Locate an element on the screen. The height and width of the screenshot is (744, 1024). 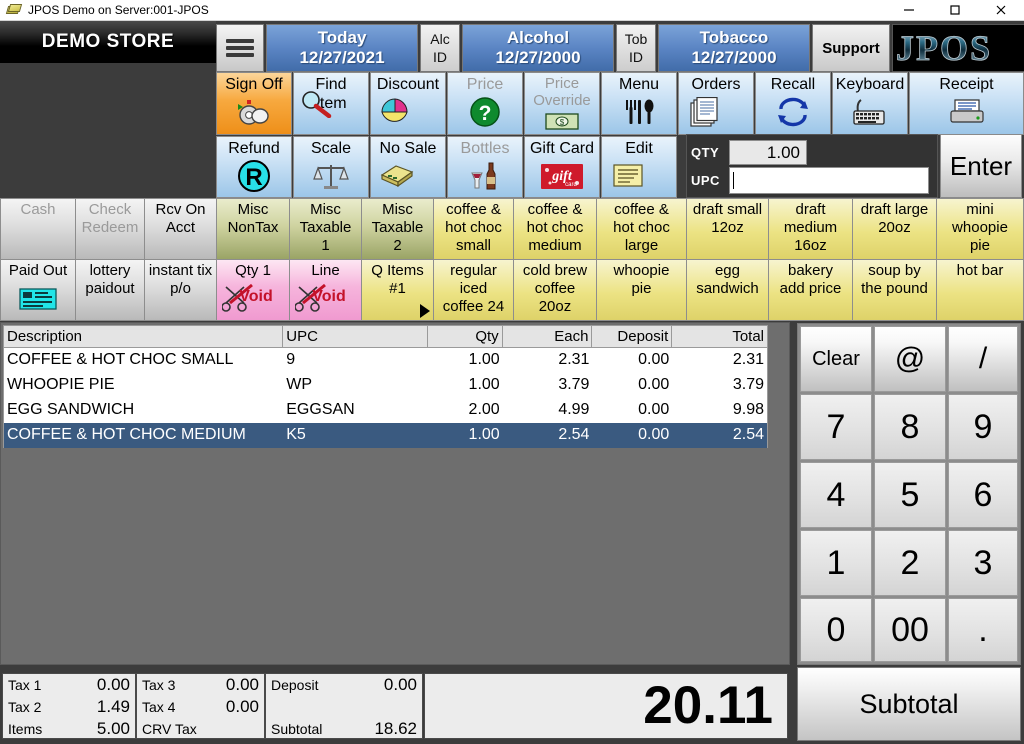
keypad-at: @ is located at coordinates (910, 359).